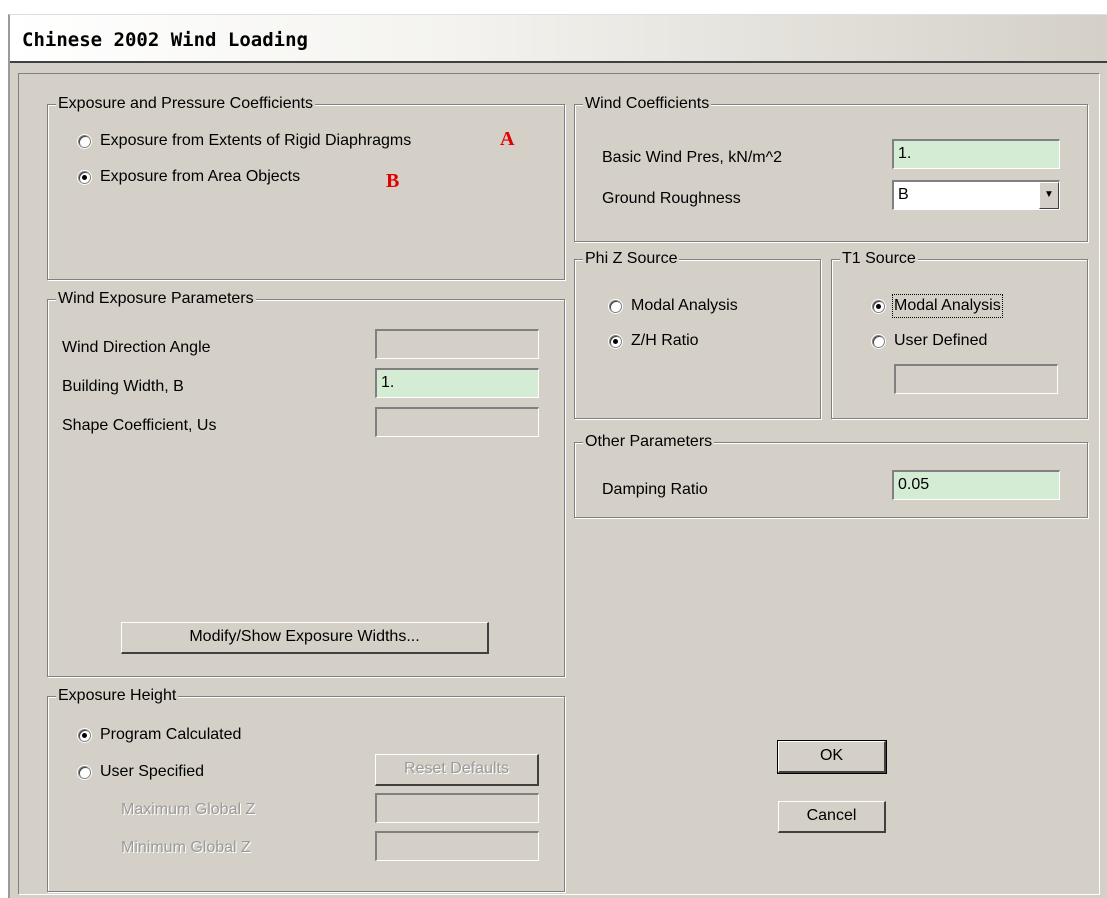 Image resolution: width=1107 pixels, height=898 pixels. I want to click on label-max-global-z: Maximum Global Z, so click(188, 809).